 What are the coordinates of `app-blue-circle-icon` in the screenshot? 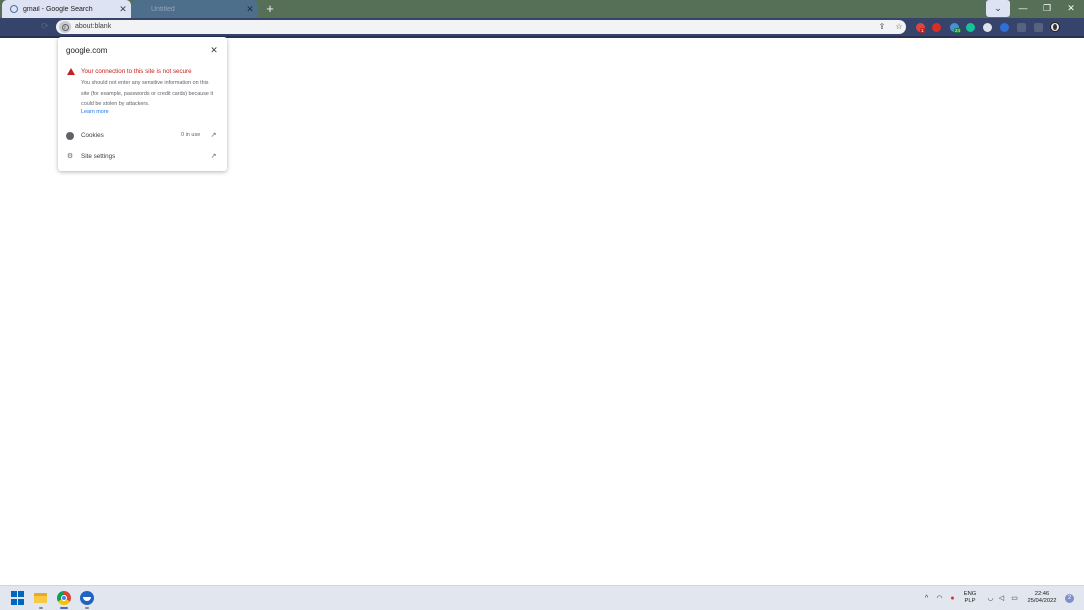 It's located at (87, 598).